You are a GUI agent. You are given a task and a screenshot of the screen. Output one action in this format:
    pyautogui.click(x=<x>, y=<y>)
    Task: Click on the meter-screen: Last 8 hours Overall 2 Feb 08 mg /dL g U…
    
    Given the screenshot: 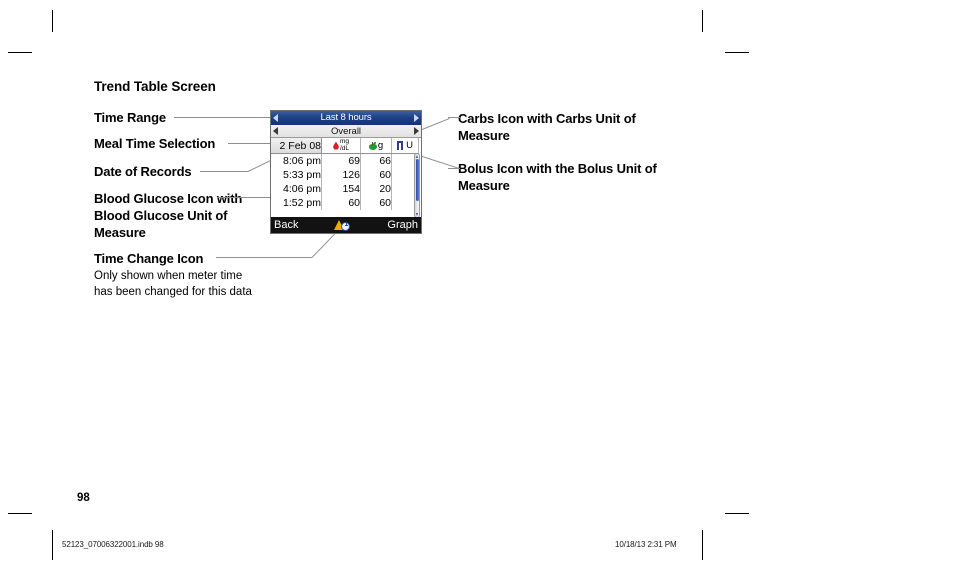 What is the action you would take?
    pyautogui.click(x=346, y=172)
    